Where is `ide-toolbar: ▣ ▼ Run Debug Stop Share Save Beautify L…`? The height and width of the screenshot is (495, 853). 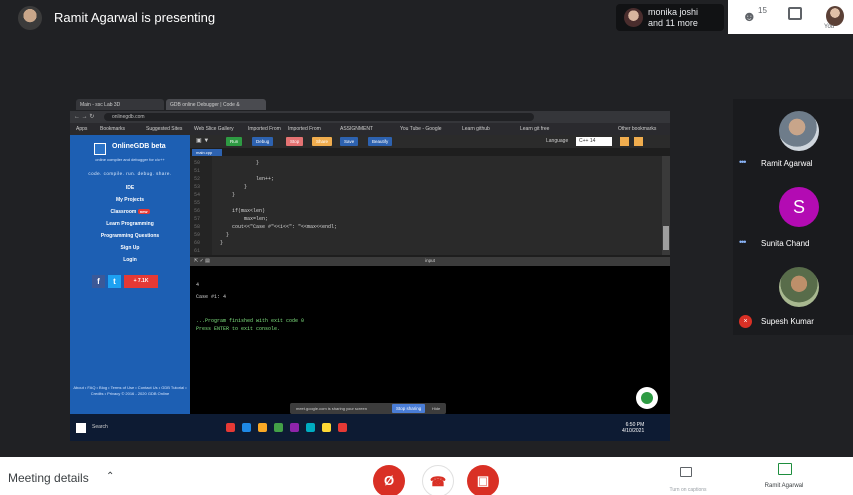 ide-toolbar: ▣ ▼ Run Debug Stop Share Save Beautify L… is located at coordinates (430, 141).